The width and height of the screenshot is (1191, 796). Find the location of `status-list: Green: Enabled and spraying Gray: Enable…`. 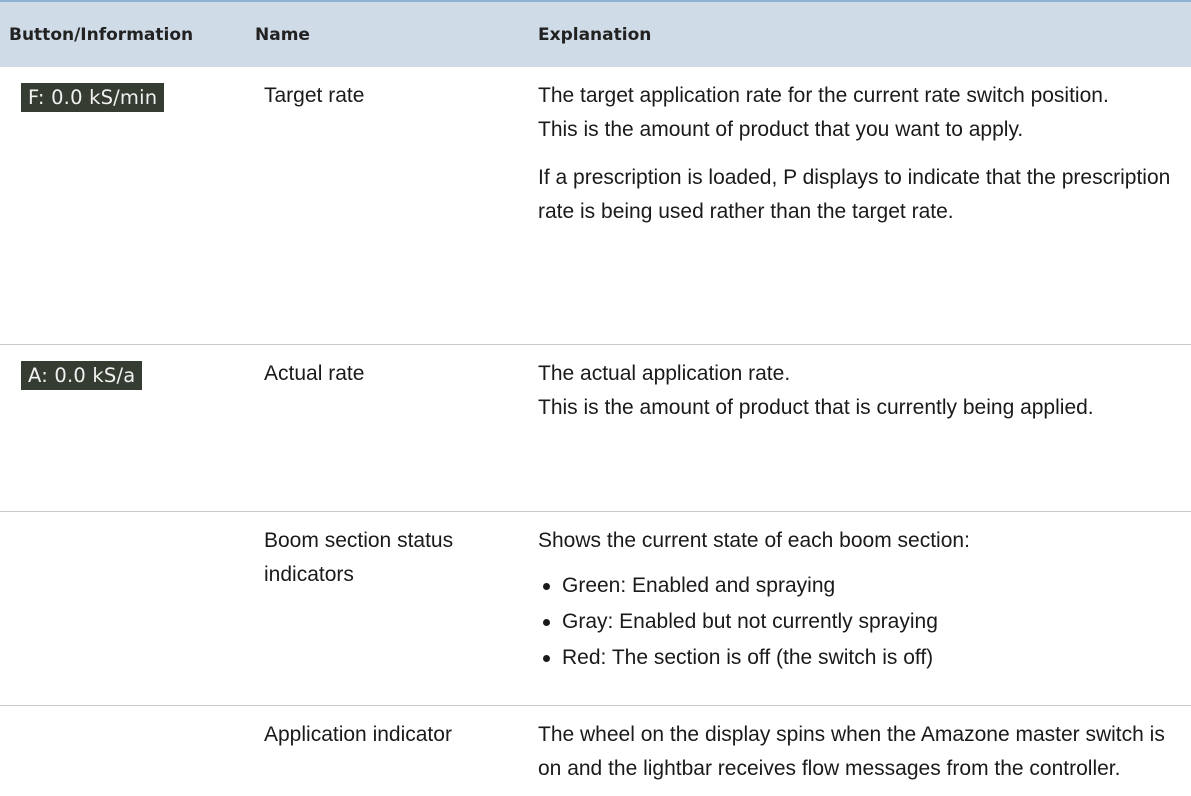

status-list: Green: Enabled and spraying Gray: Enable… is located at coordinates (864, 622).